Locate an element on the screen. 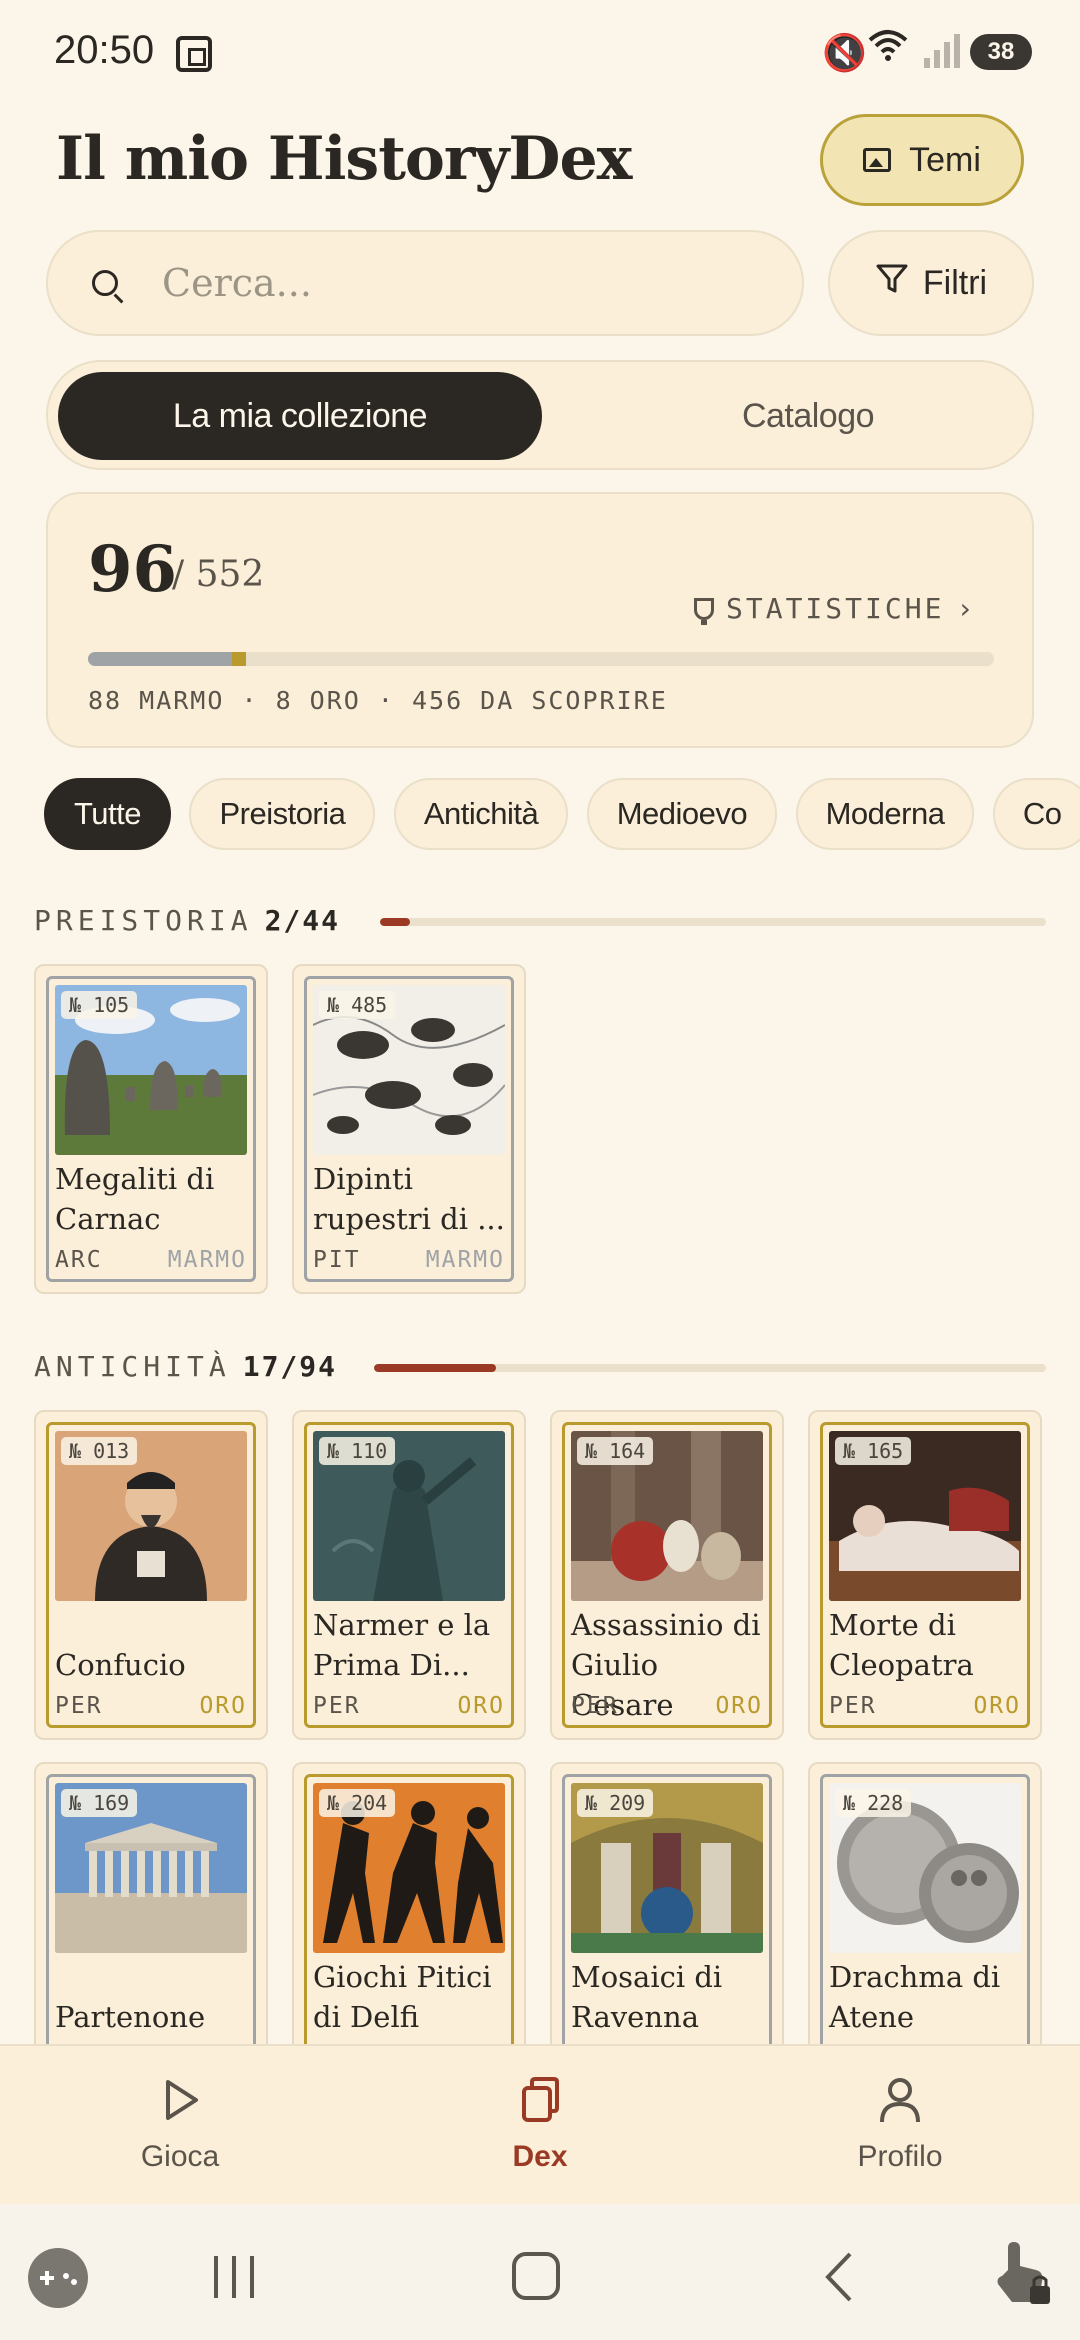 Image resolution: width=1080 pixels, height=2340 pixels. history-card: № 165 Morte di Cleopatra PER ORO is located at coordinates (925, 1575).